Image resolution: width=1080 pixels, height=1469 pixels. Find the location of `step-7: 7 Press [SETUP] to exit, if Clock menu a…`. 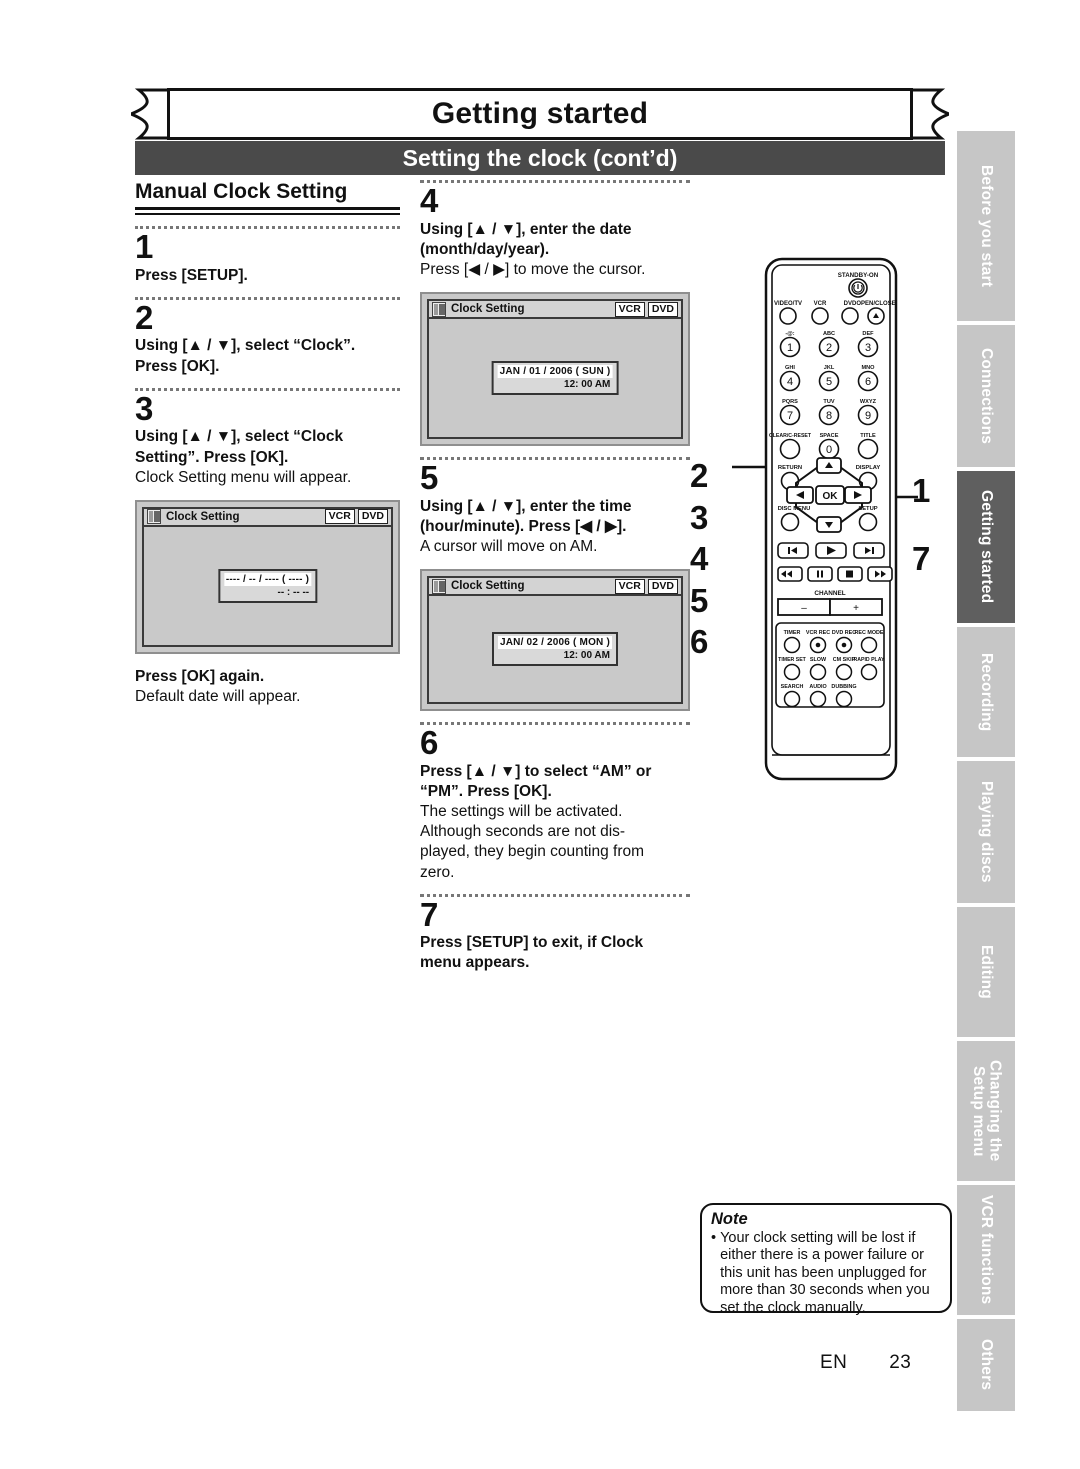

step-7: 7 Press [SETUP] to exit, if Clock menu a… is located at coordinates (555, 933).